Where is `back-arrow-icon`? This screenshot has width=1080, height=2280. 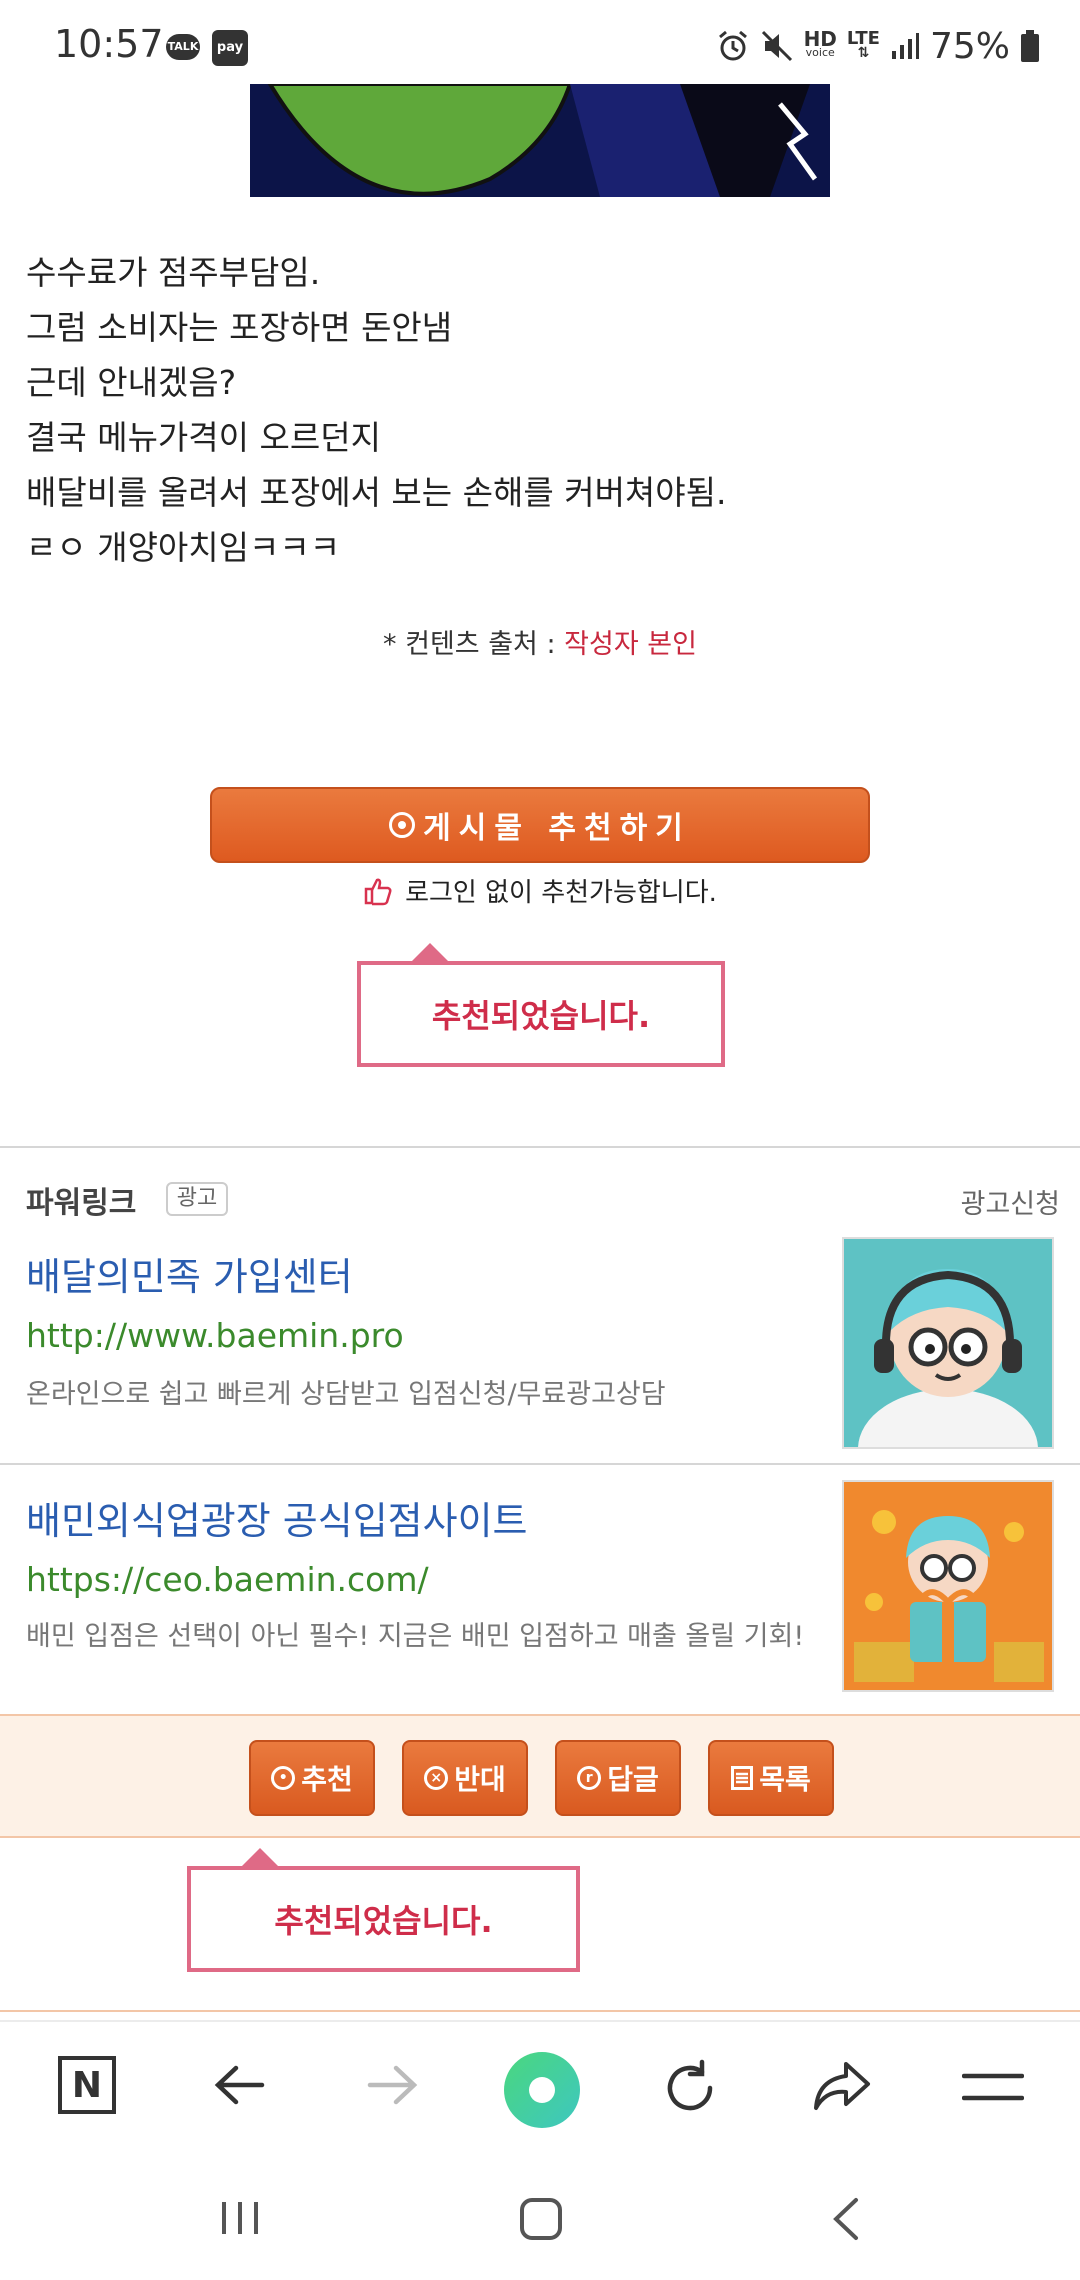 back-arrow-icon is located at coordinates (240, 2085).